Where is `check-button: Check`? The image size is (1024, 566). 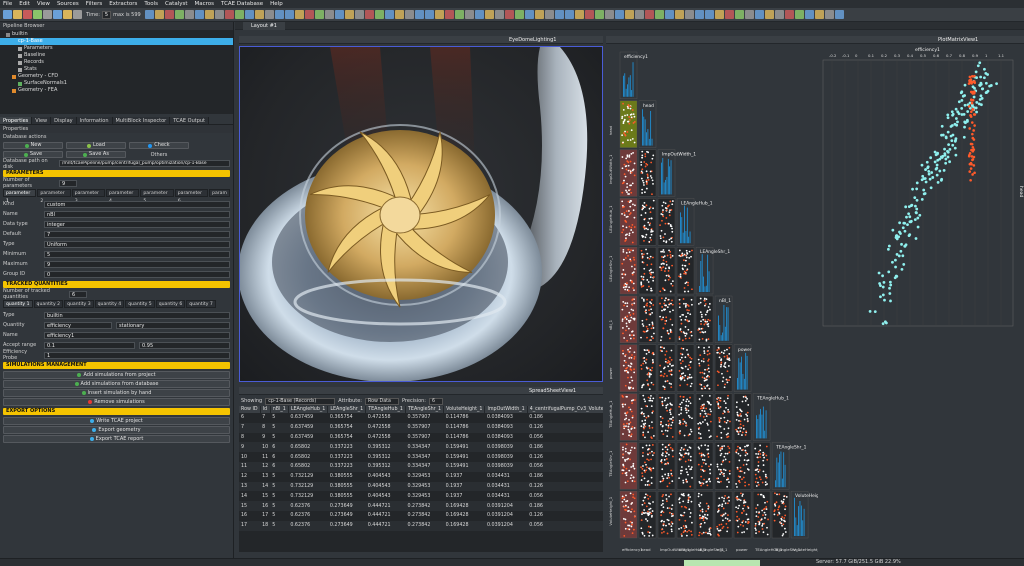 check-button: Check is located at coordinates (159, 145).